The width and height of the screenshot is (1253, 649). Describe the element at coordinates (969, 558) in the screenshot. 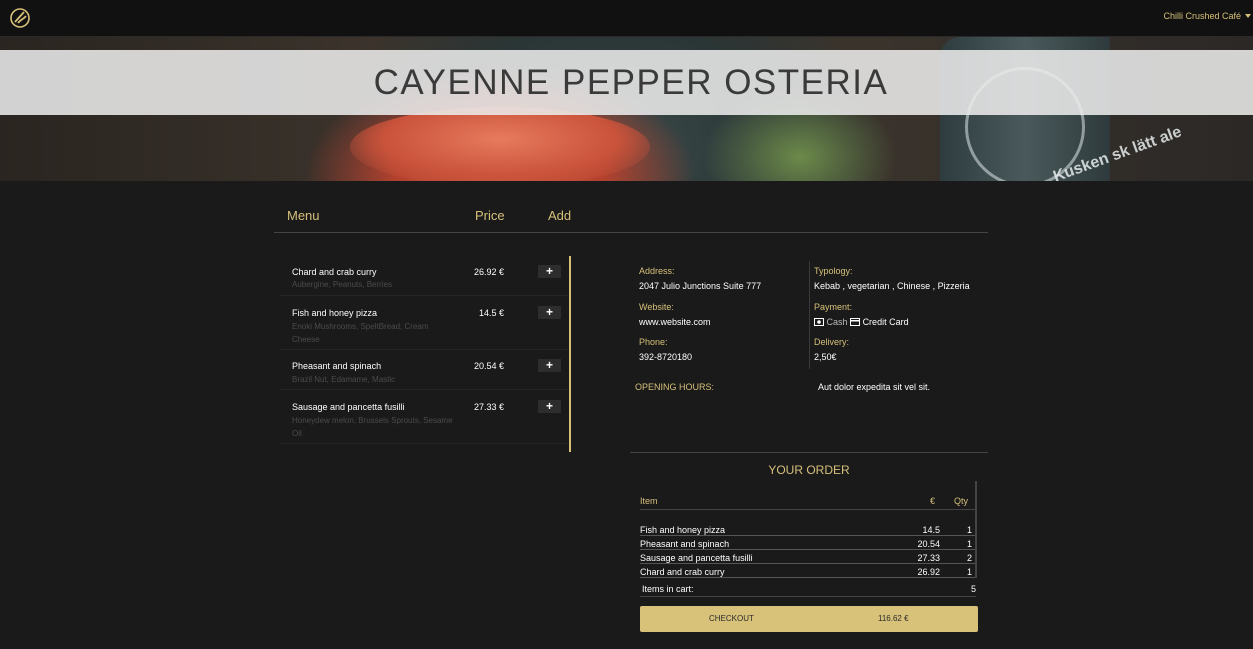

I see `order-item-qty: 2` at that location.